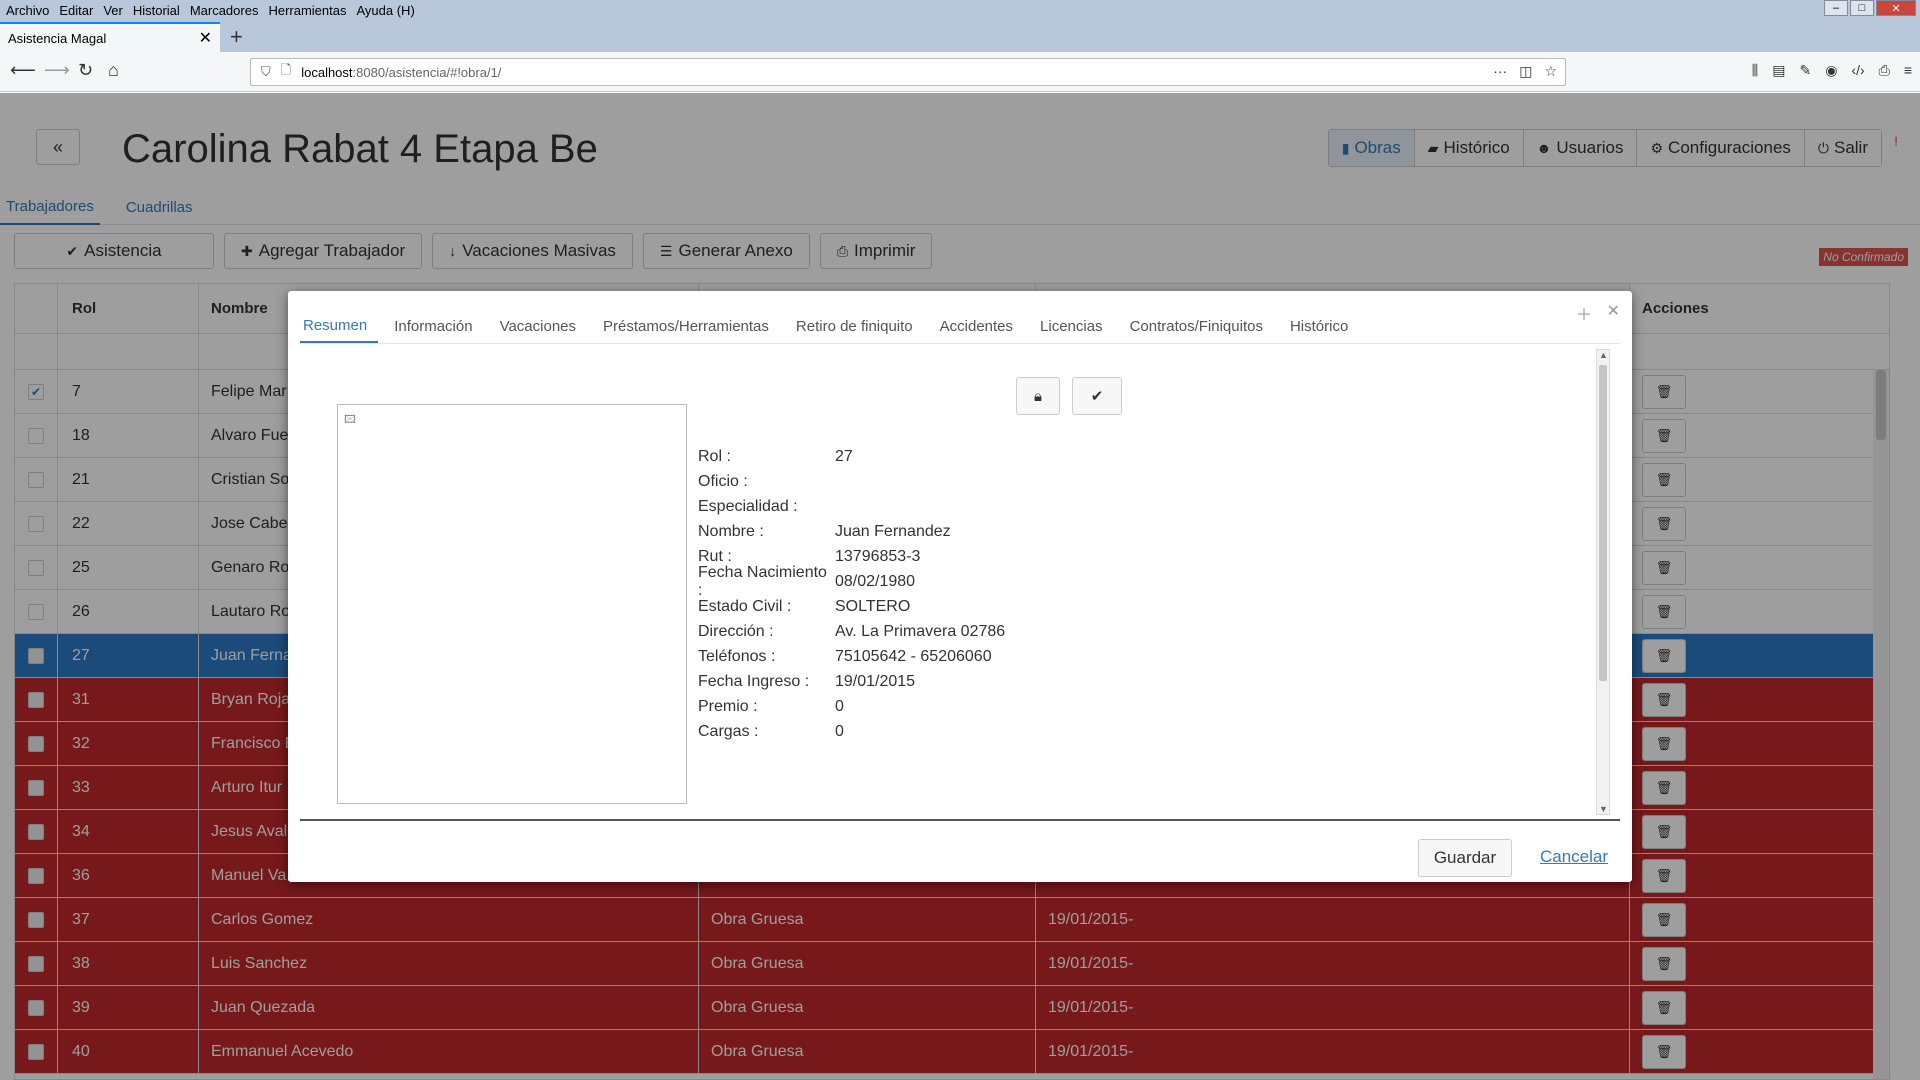  What do you see at coordinates (731, 531) in the screenshot?
I see `field-label: Nombre :` at bounding box center [731, 531].